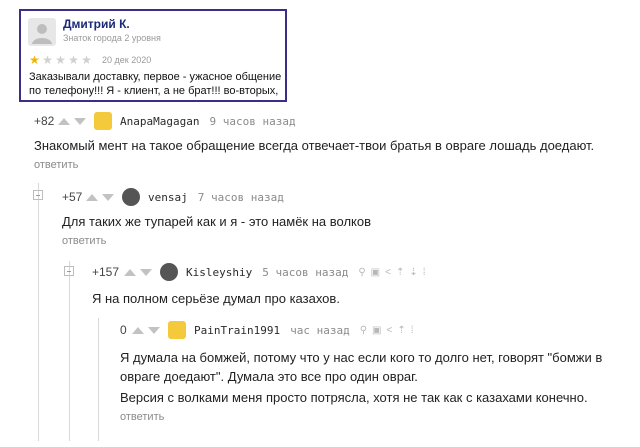 This screenshot has height=447, width=640. What do you see at coordinates (123, 330) in the screenshot?
I see `comment-score: 0` at bounding box center [123, 330].